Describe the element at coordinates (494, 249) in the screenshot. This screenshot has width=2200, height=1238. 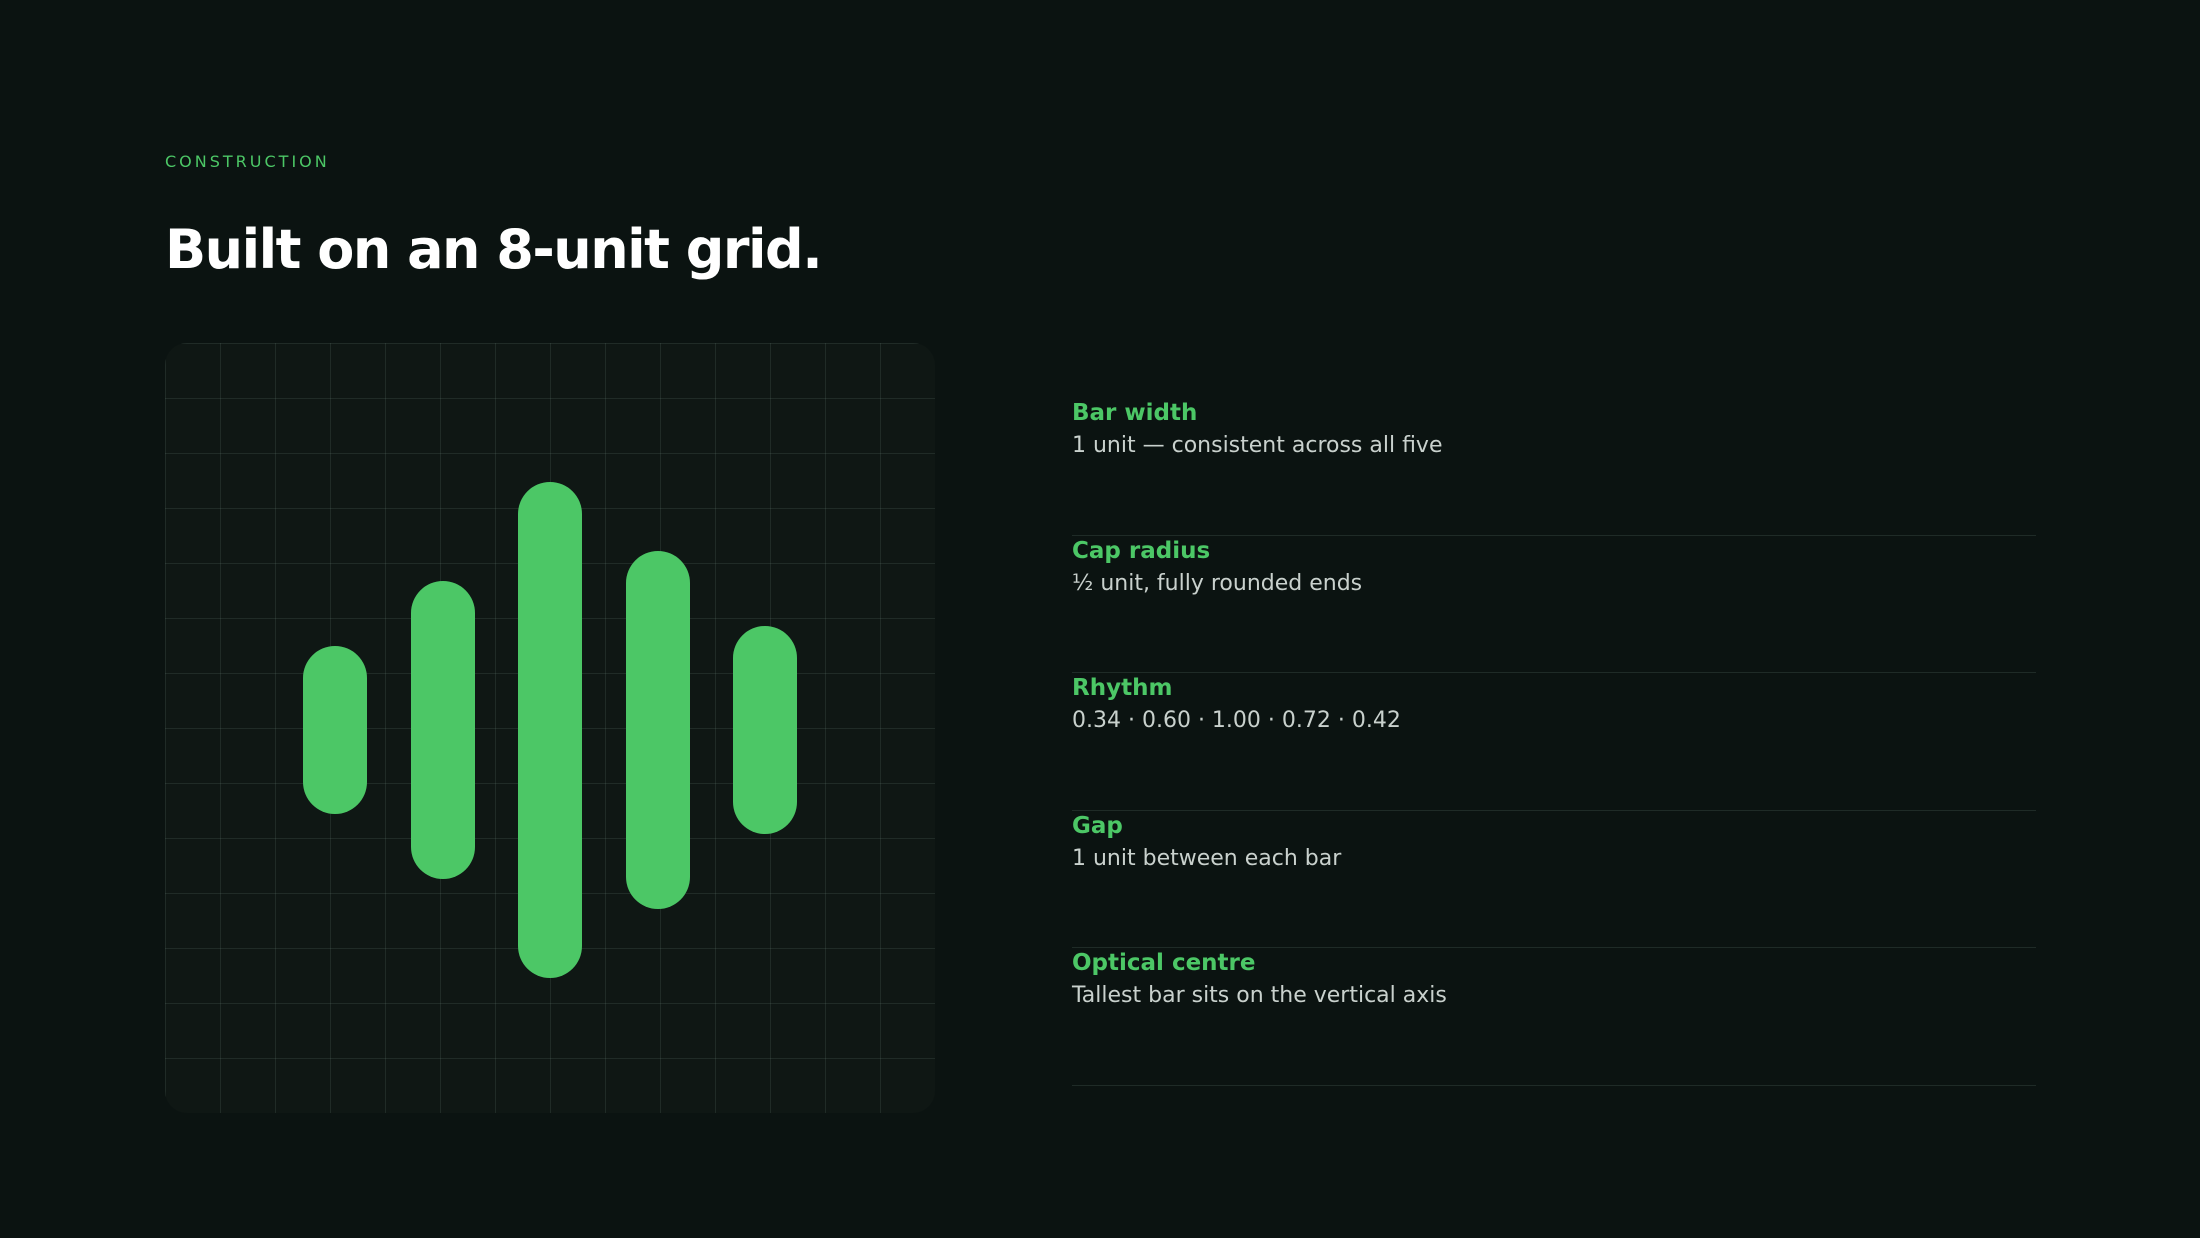
I see `page-title: Built on an 8-unit grid.` at that location.